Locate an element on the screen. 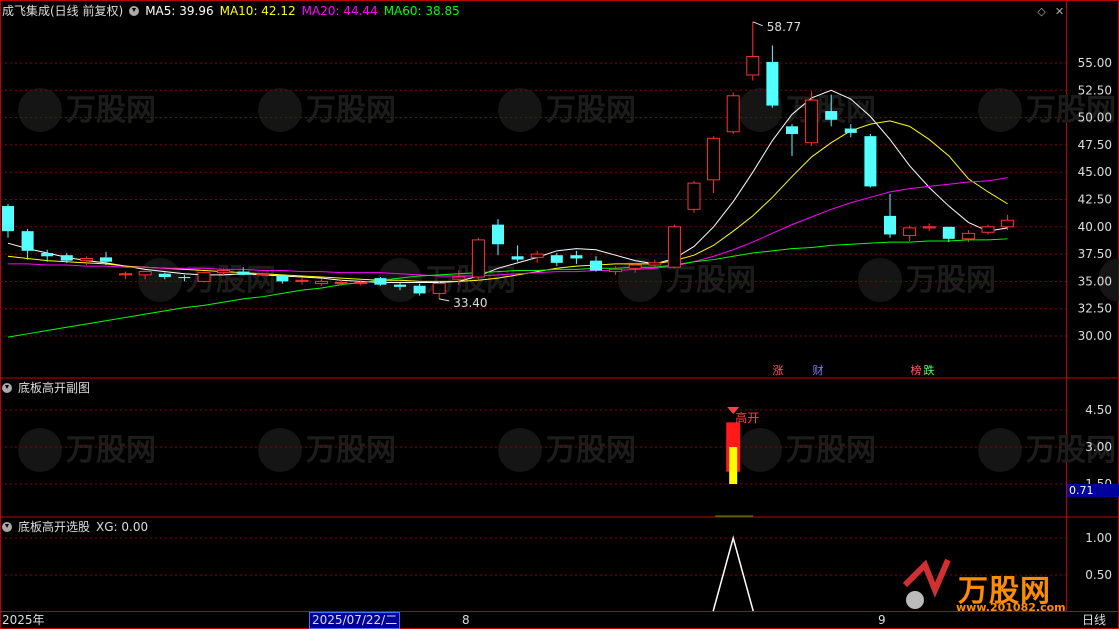  sub-panel-1-title-bar: 底板高开副图 is located at coordinates (49, 388).